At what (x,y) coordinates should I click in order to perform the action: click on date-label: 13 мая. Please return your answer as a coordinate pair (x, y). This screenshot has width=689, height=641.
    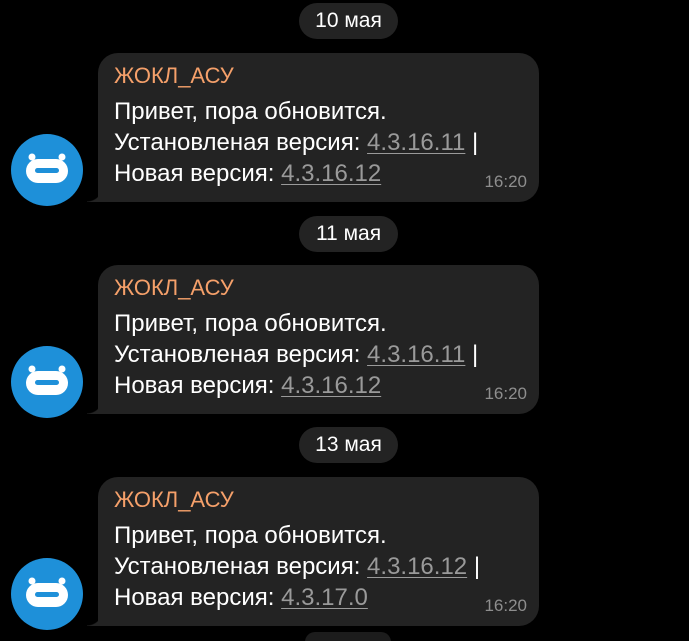
    Looking at the image, I should click on (348, 444).